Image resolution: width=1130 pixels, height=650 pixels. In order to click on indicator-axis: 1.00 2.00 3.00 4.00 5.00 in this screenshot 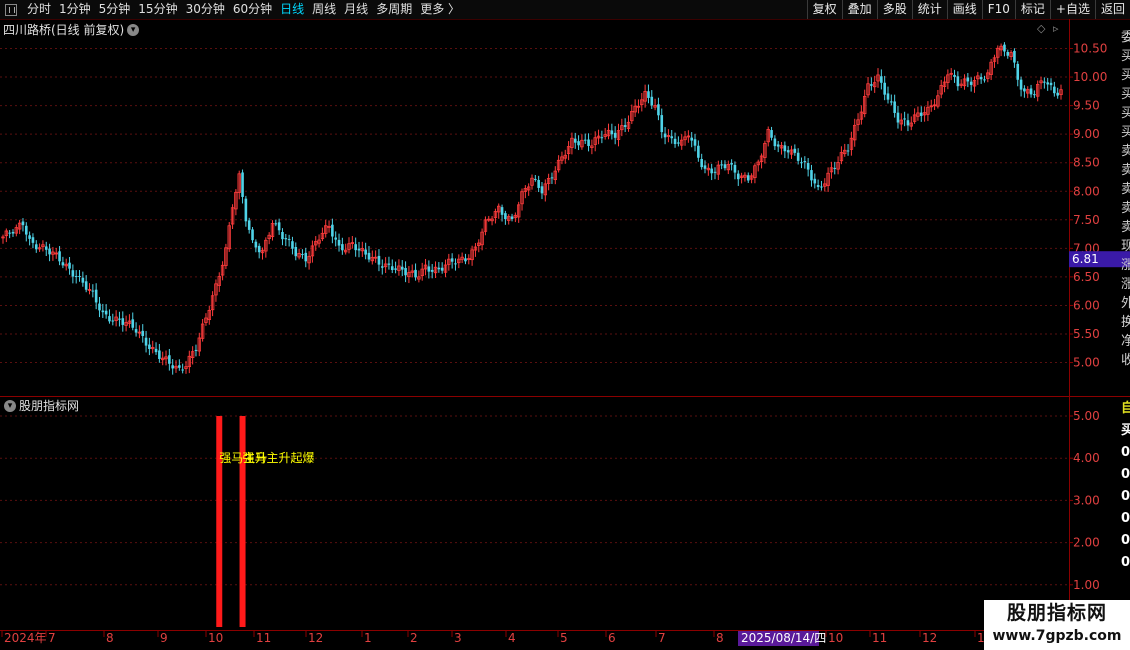, I will do `click(1084, 500)`.